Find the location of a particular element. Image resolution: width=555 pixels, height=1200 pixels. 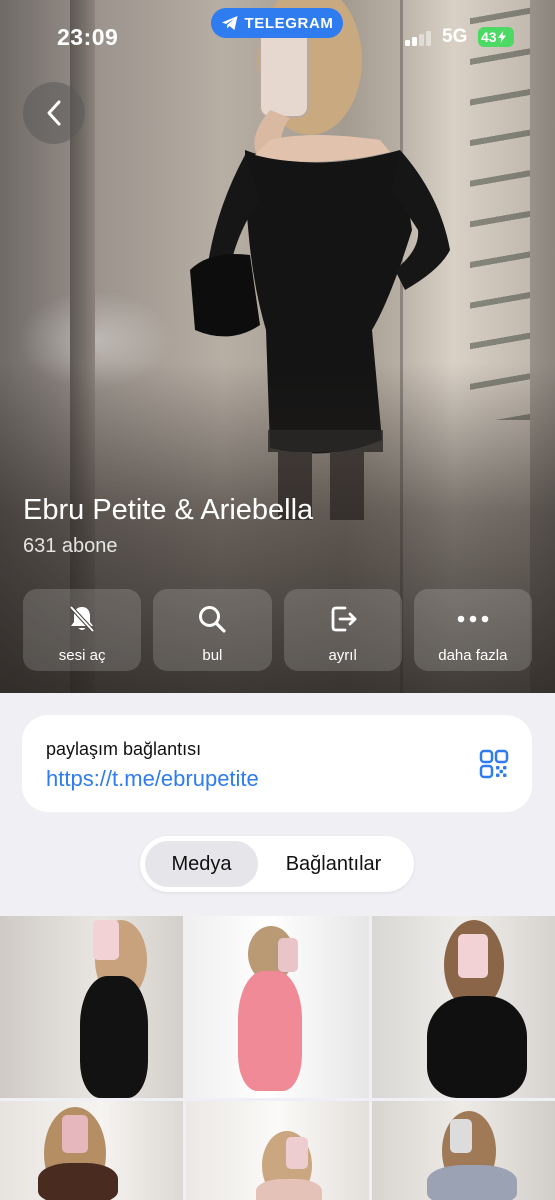

leave-button: ayrıl is located at coordinates (342, 630).